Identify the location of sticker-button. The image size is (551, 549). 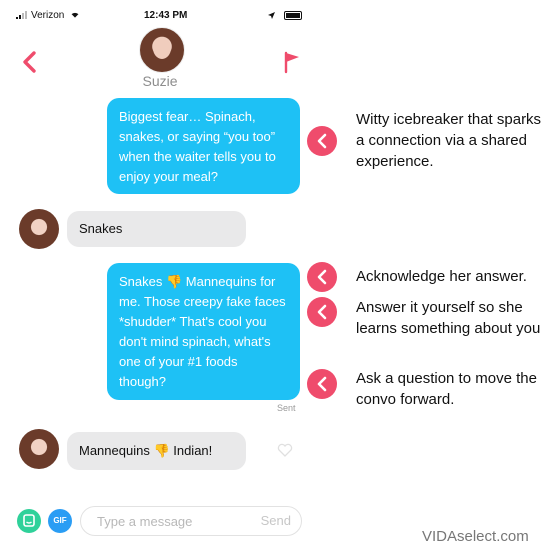
(29, 521).